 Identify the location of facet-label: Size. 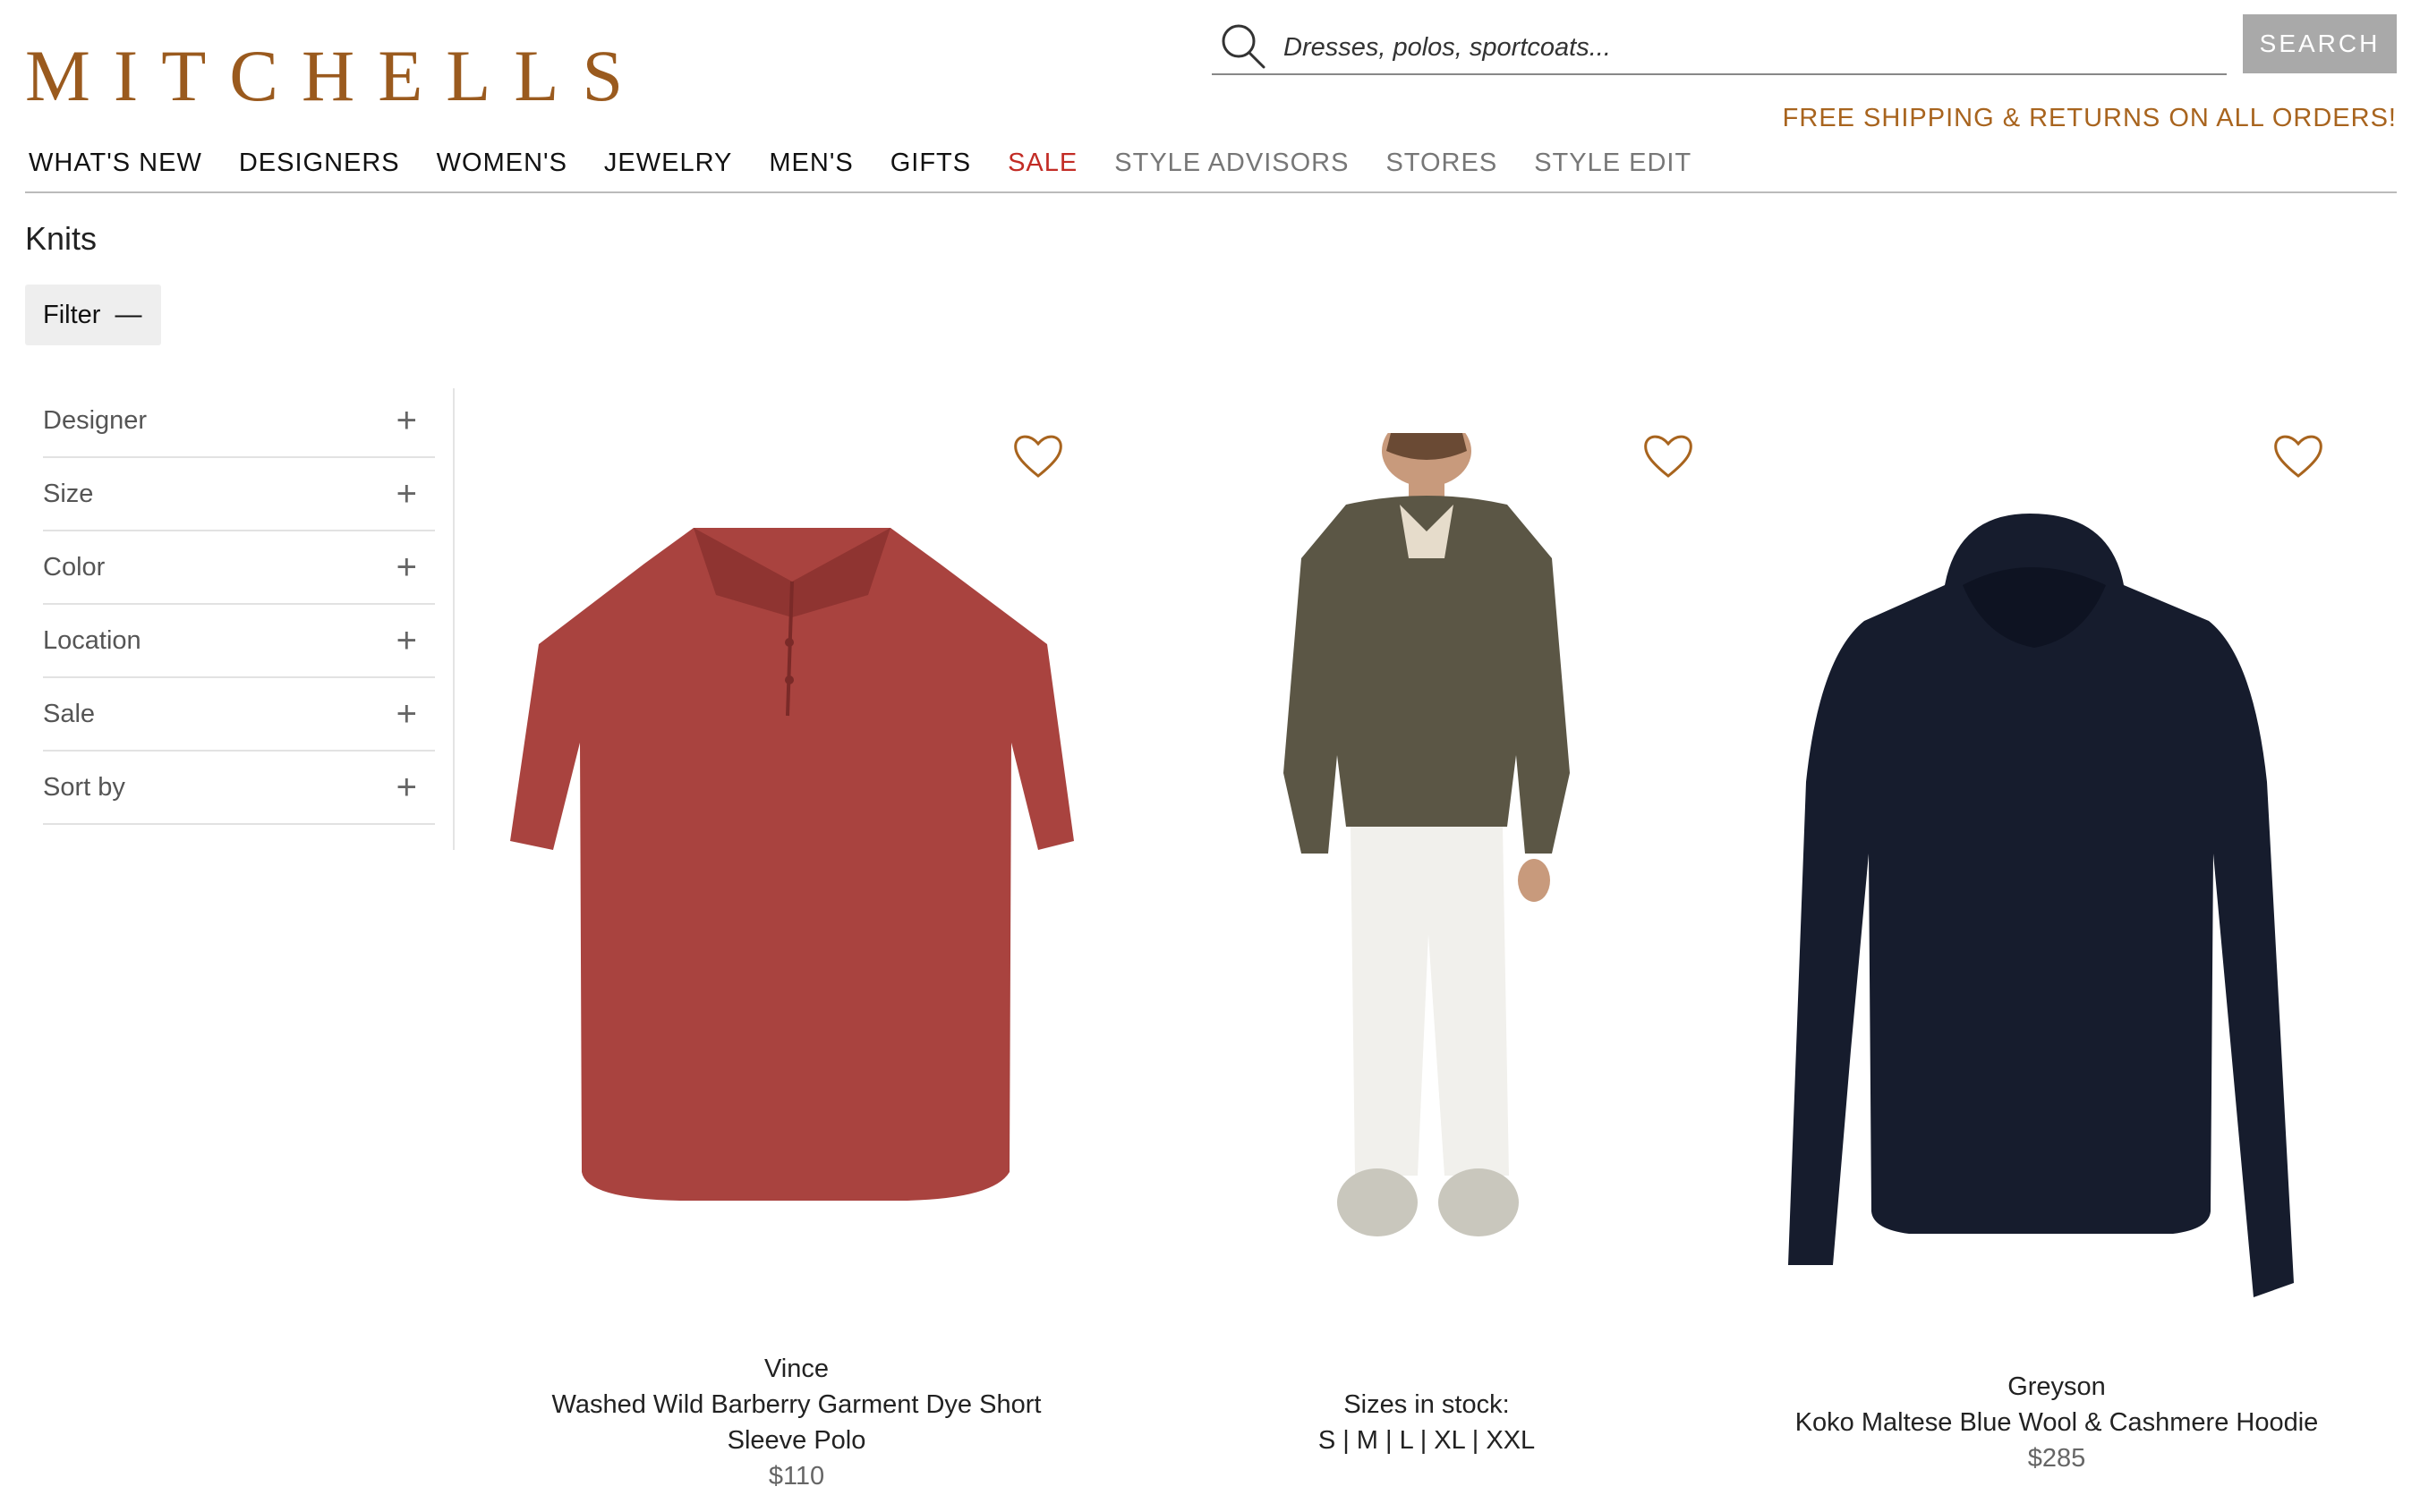
(68, 493).